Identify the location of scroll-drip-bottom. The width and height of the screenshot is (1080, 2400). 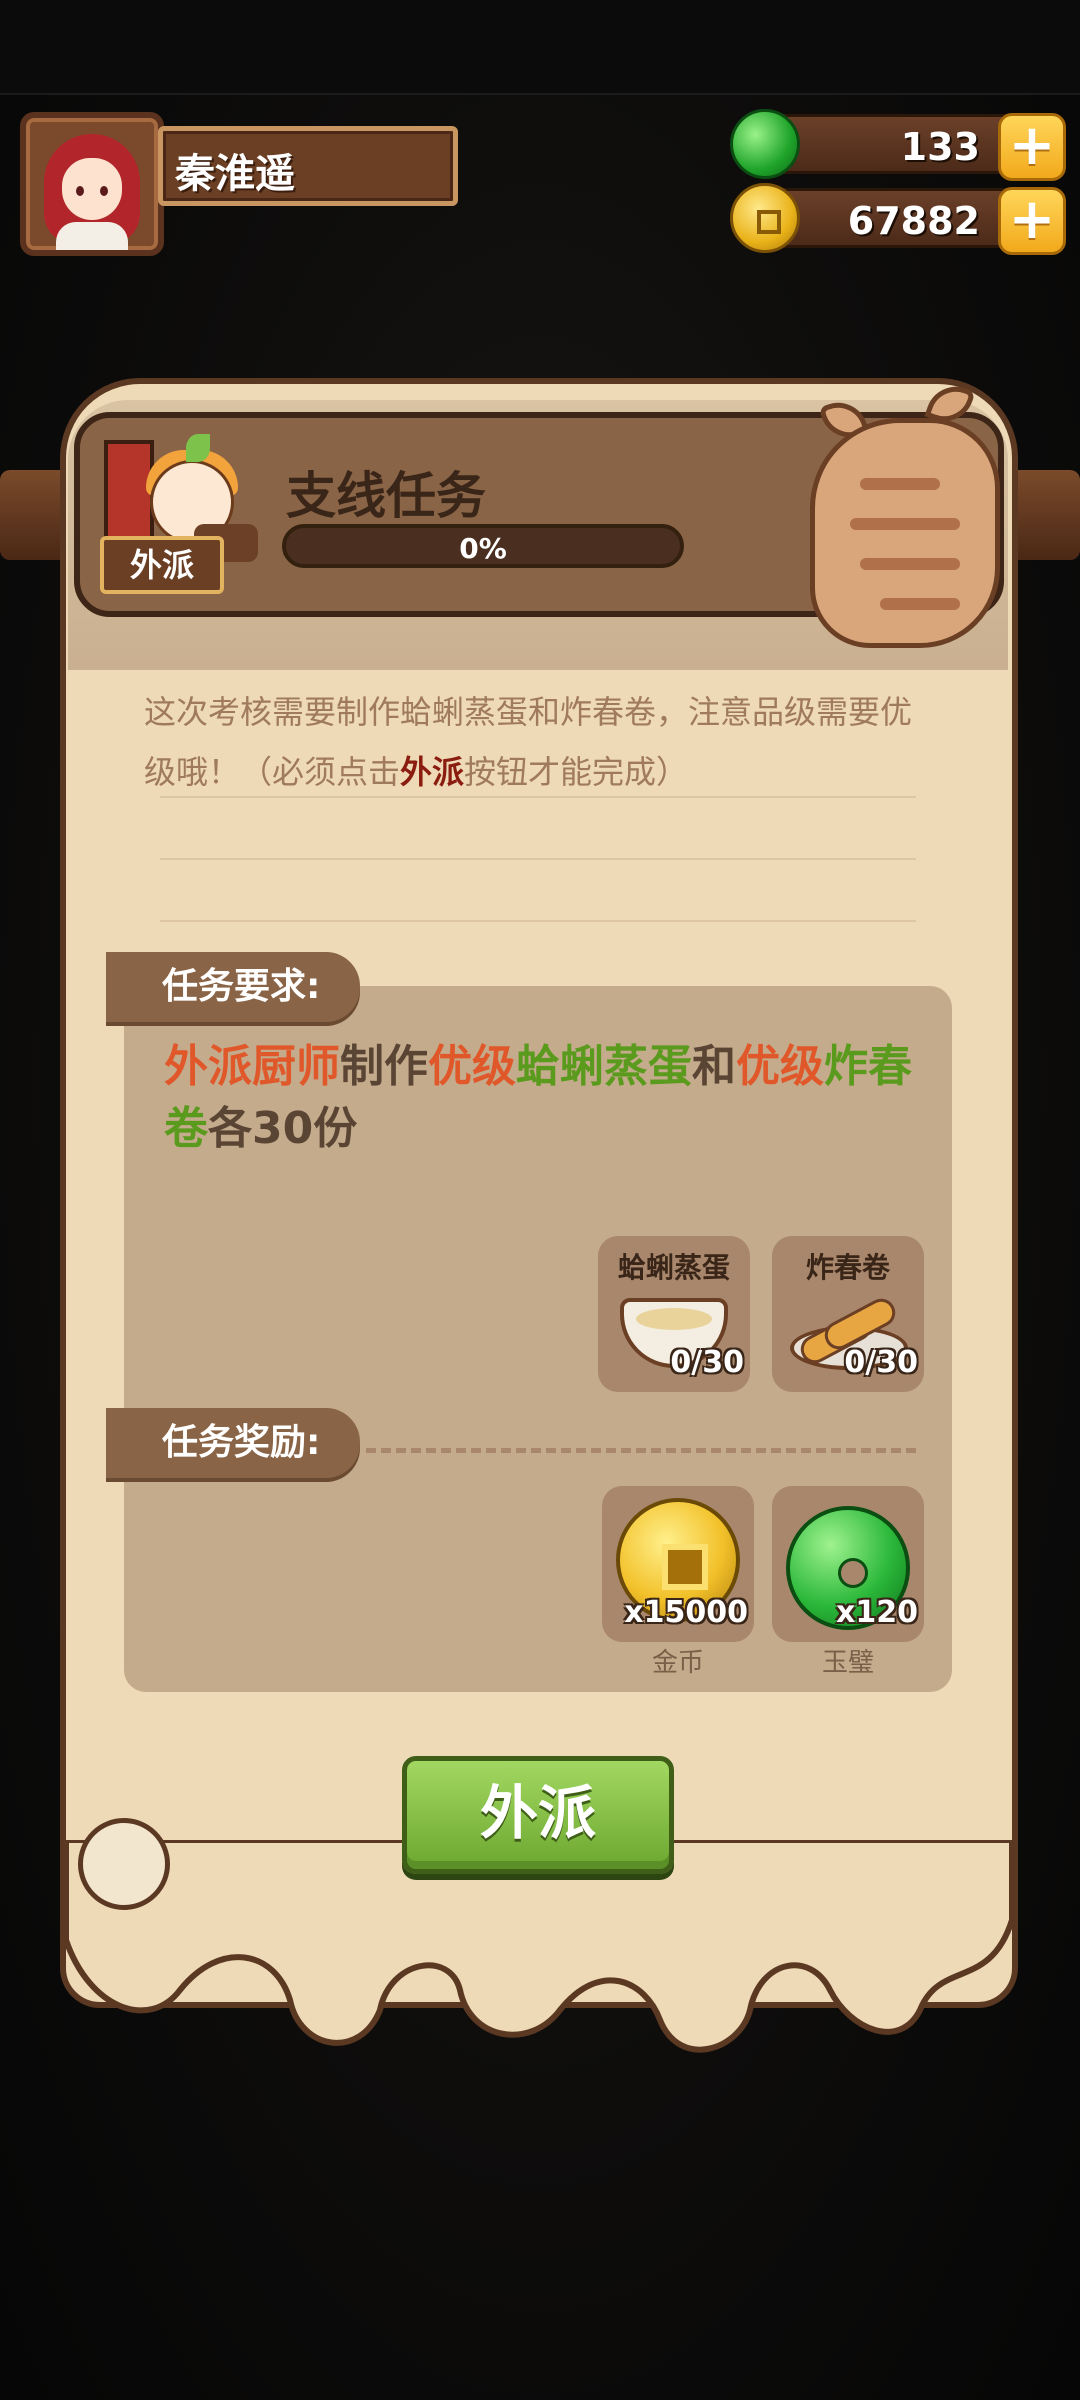
(539, 1946).